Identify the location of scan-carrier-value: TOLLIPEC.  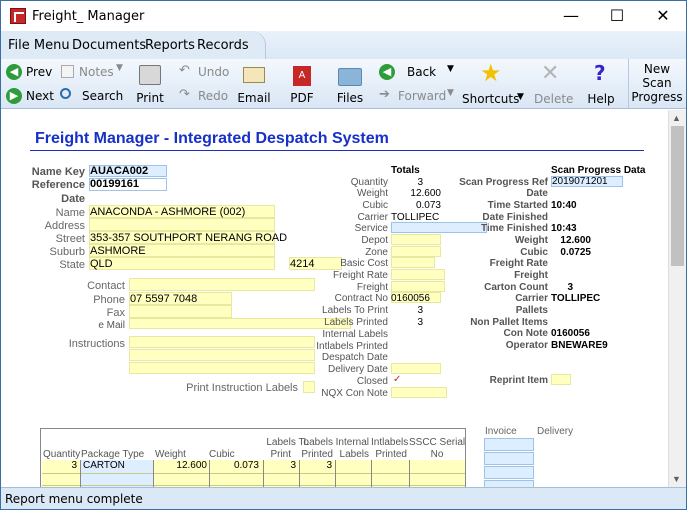
(576, 298).